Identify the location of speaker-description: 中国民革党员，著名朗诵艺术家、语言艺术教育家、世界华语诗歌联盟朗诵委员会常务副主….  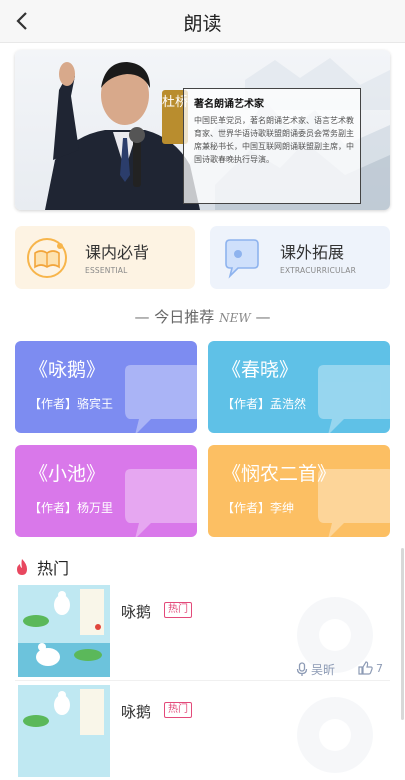
(274, 140).